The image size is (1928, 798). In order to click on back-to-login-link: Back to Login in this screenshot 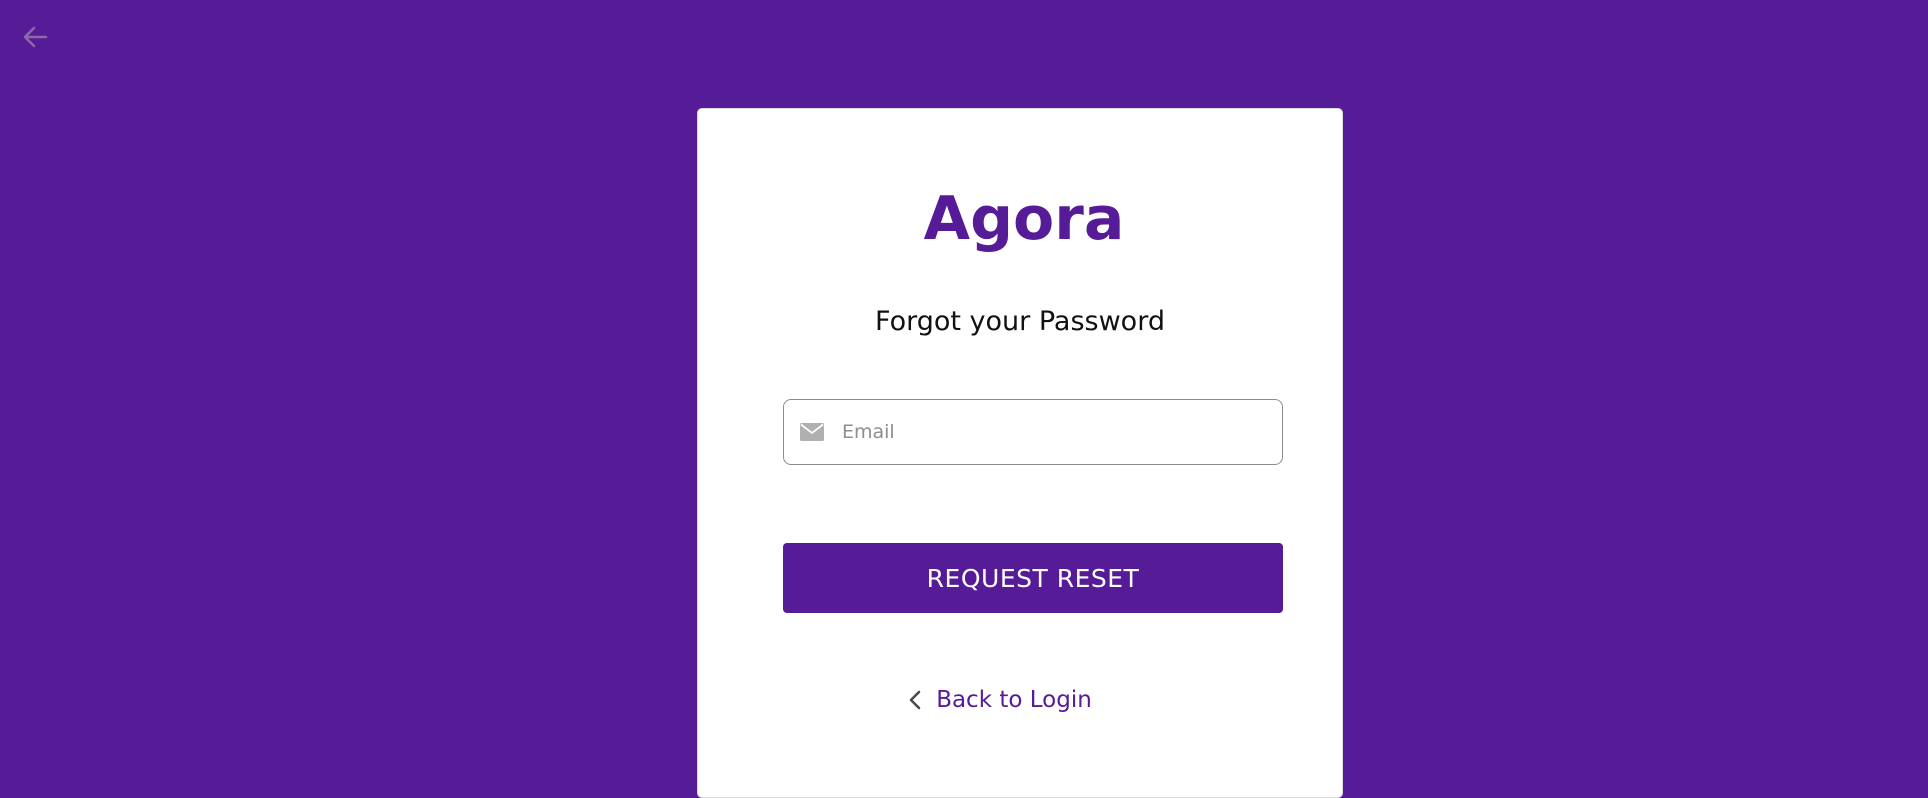, I will do `click(1020, 700)`.